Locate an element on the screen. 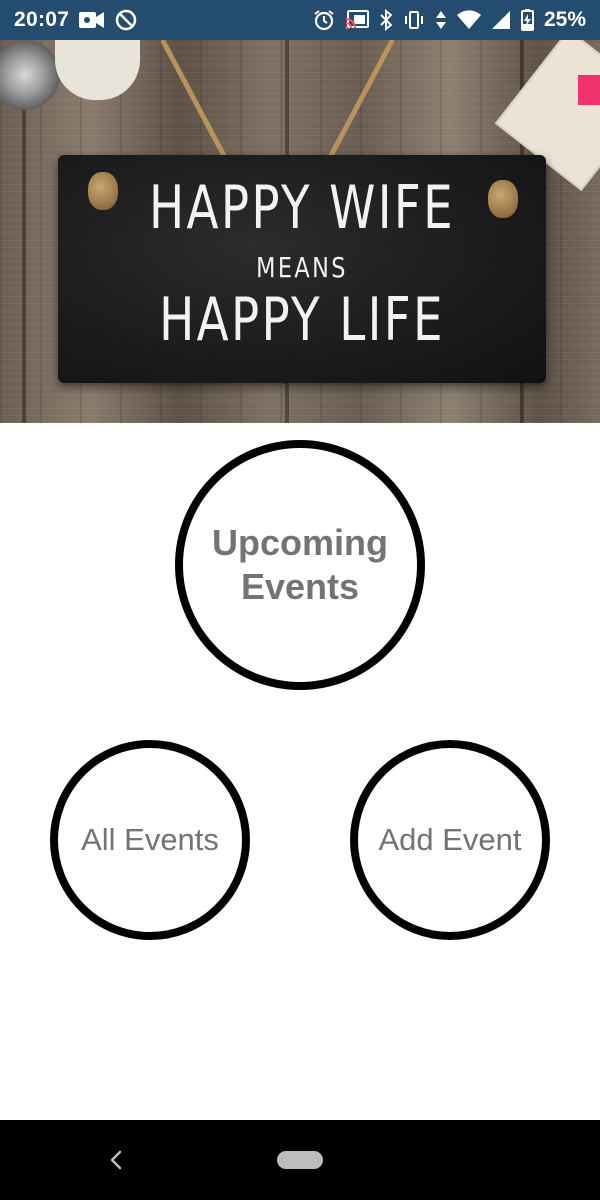  upcoming-events-label: Upcoming Events is located at coordinates (300, 564).